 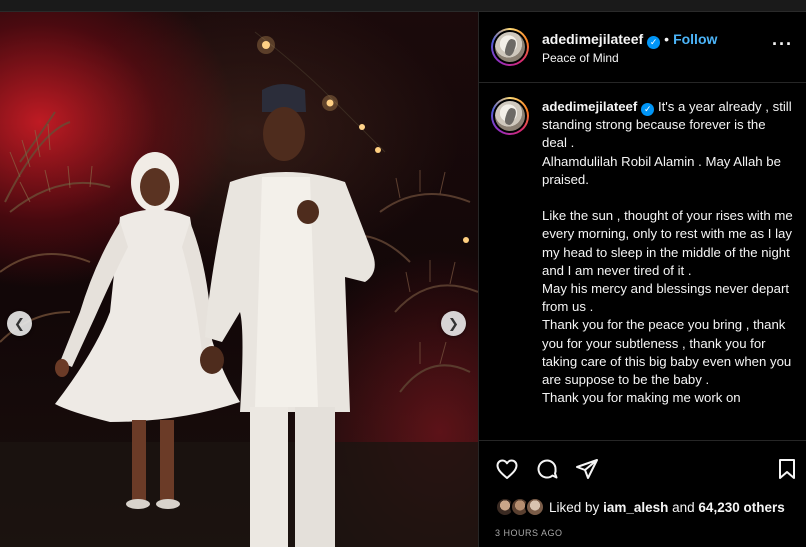 What do you see at coordinates (587, 469) in the screenshot?
I see `share-icon` at bounding box center [587, 469].